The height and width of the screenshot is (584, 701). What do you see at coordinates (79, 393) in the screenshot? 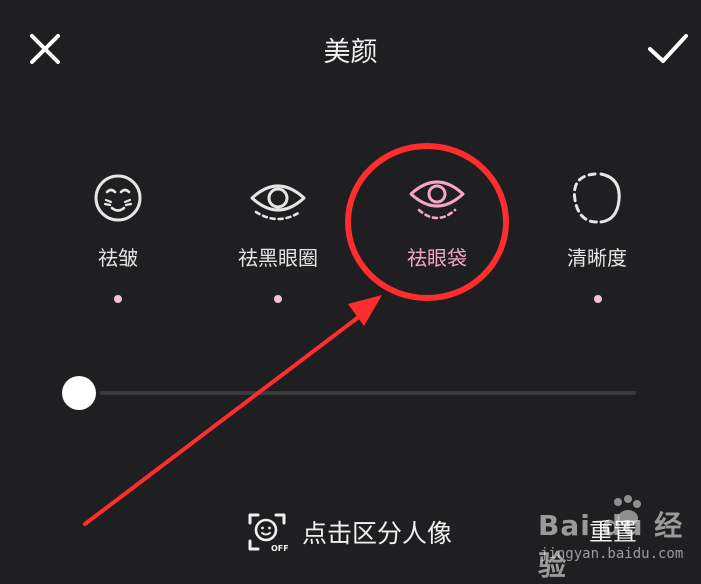
I see `intensity-slider-thumb` at bounding box center [79, 393].